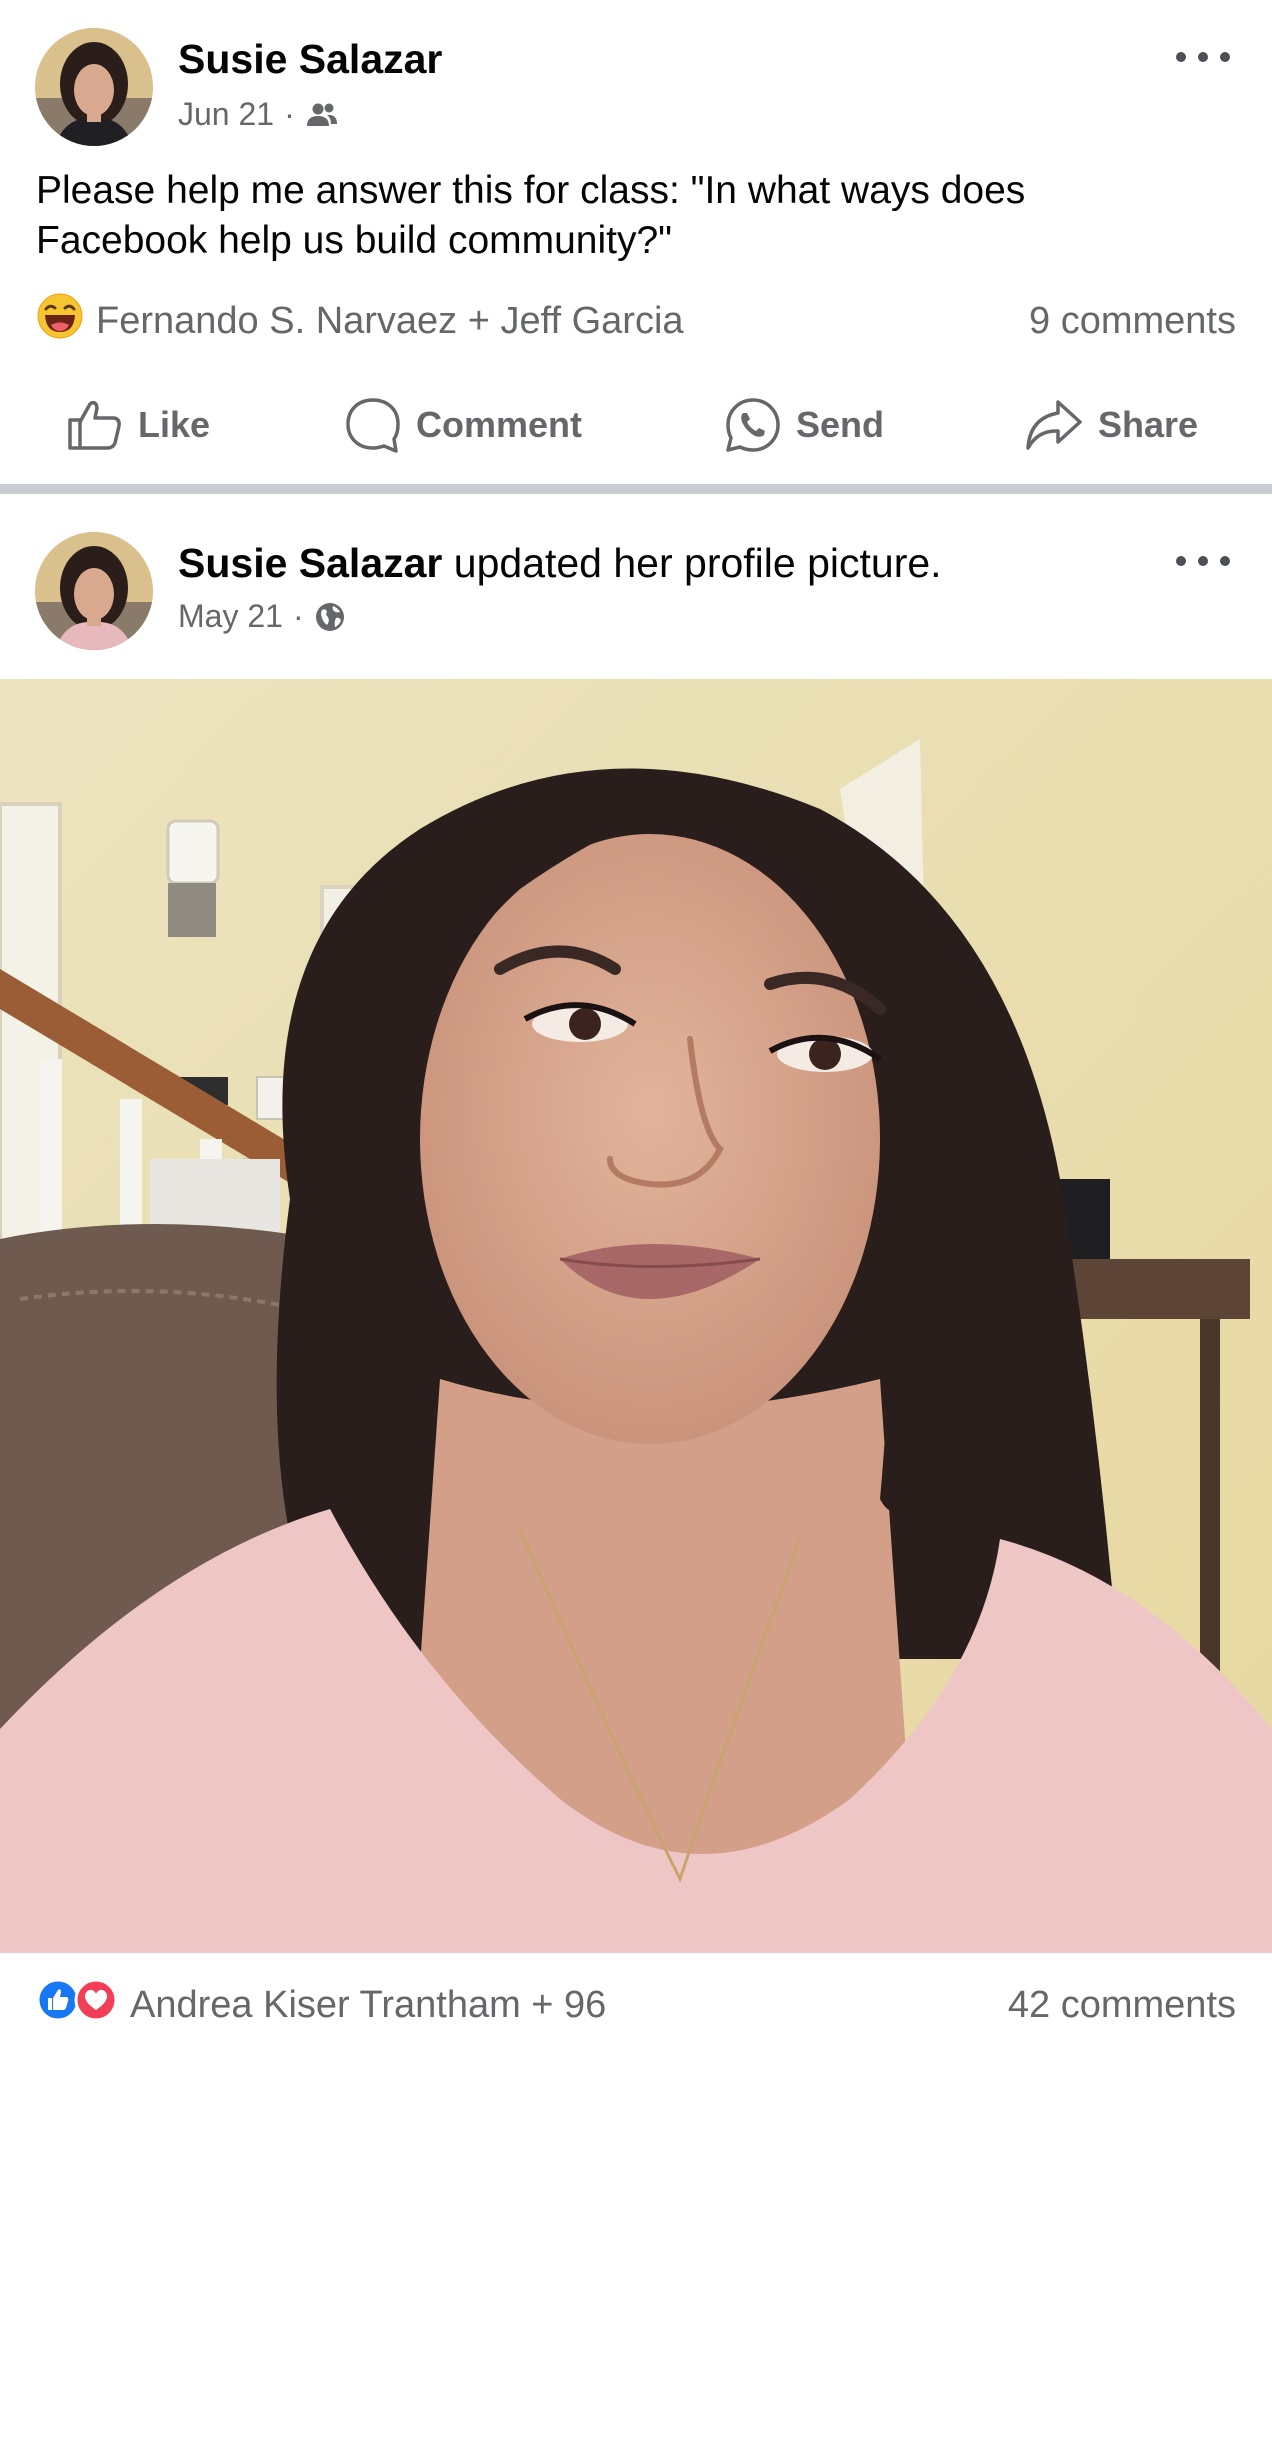  I want to click on send-label: Send, so click(840, 424).